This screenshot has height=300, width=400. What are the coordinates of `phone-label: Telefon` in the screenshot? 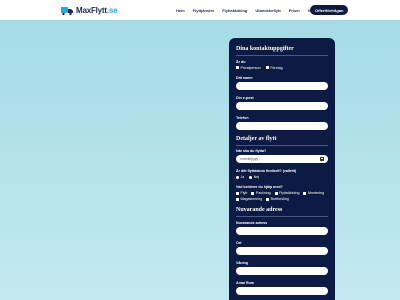 It's located at (242, 117).